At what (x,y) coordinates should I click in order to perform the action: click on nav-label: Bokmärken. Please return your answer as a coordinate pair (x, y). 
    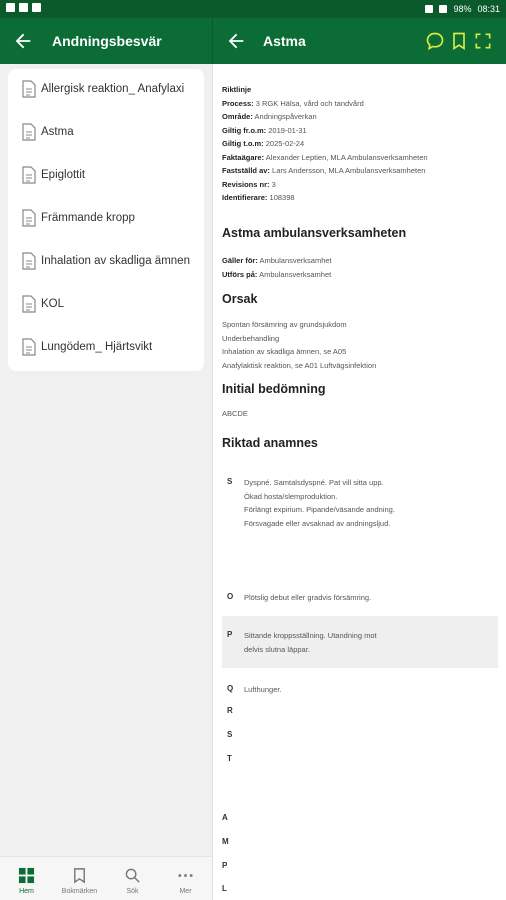
    Looking at the image, I should click on (79, 891).